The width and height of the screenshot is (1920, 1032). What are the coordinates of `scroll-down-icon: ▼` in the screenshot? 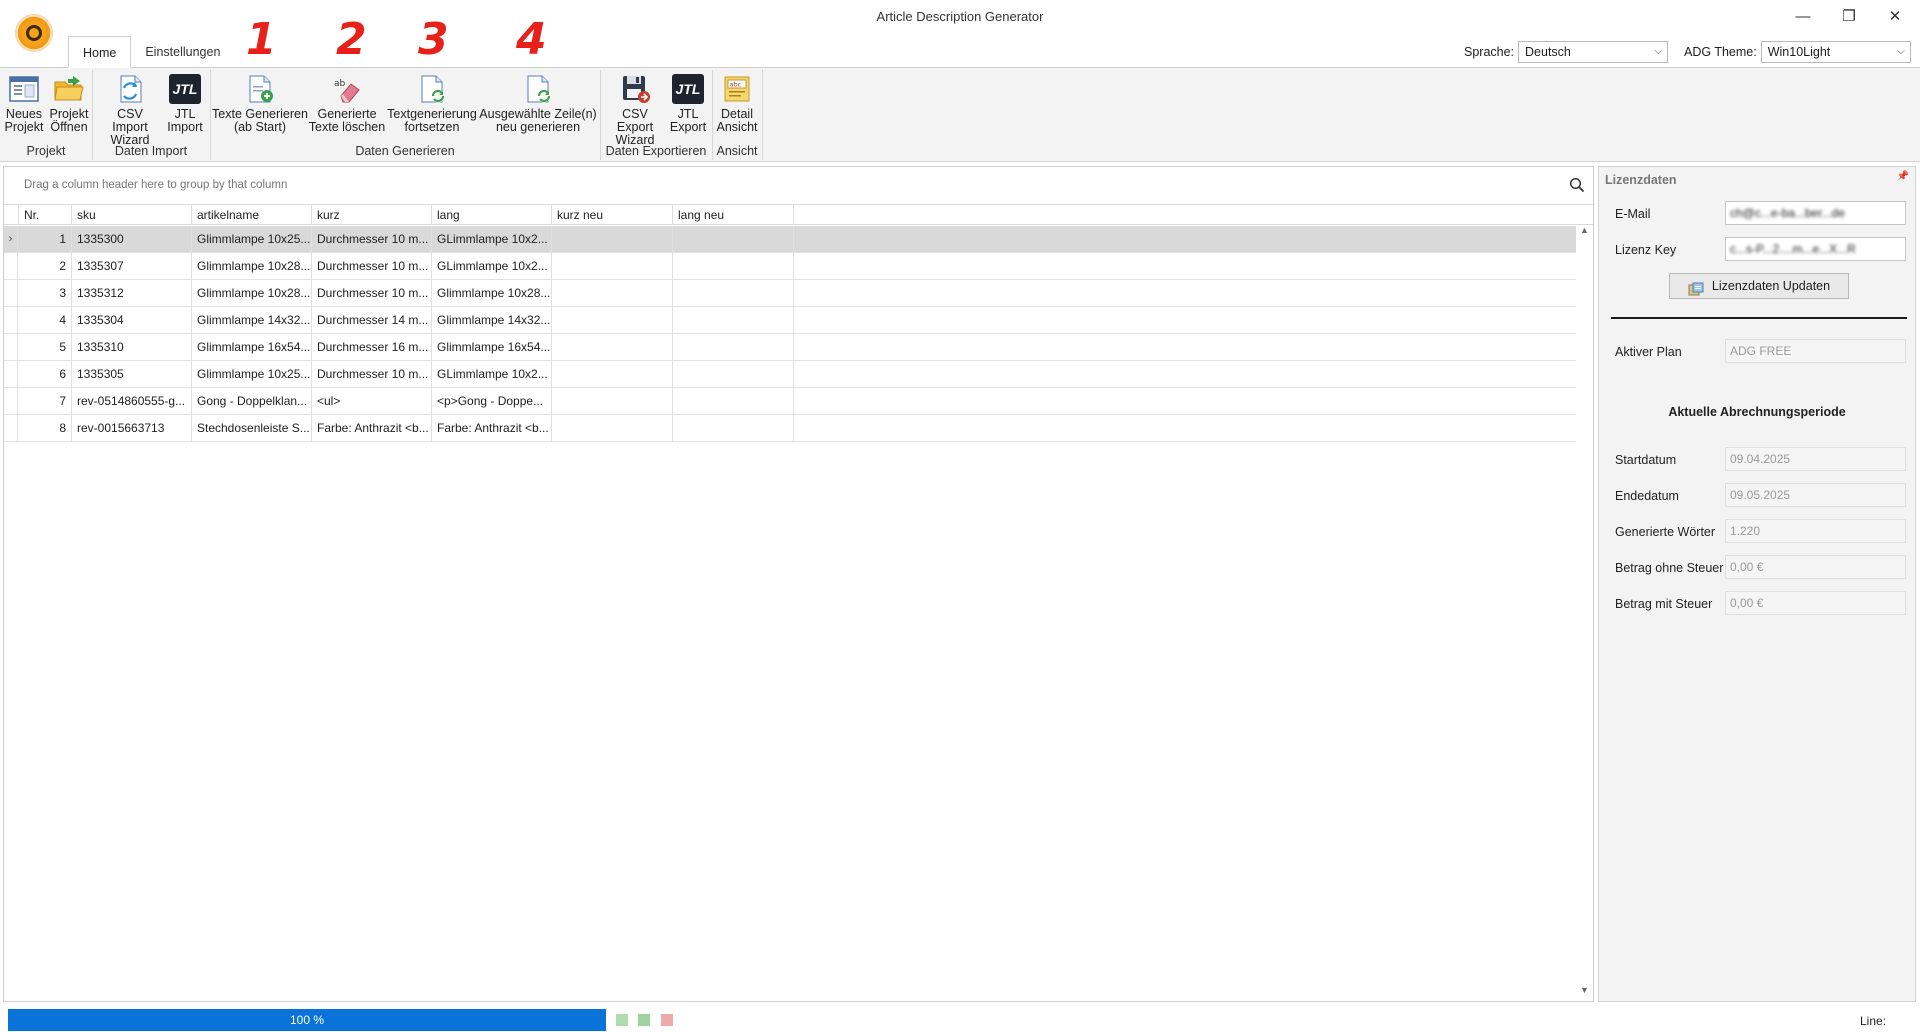 It's located at (1584, 993).